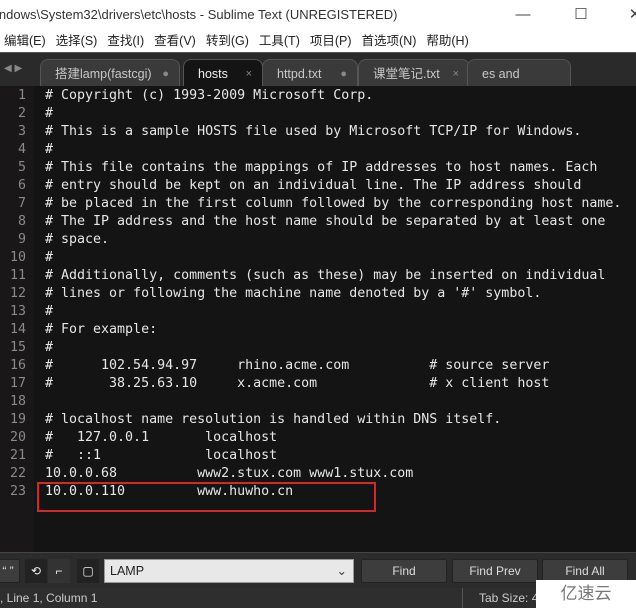  Describe the element at coordinates (17, 293) in the screenshot. I see `line-number: 12` at that location.